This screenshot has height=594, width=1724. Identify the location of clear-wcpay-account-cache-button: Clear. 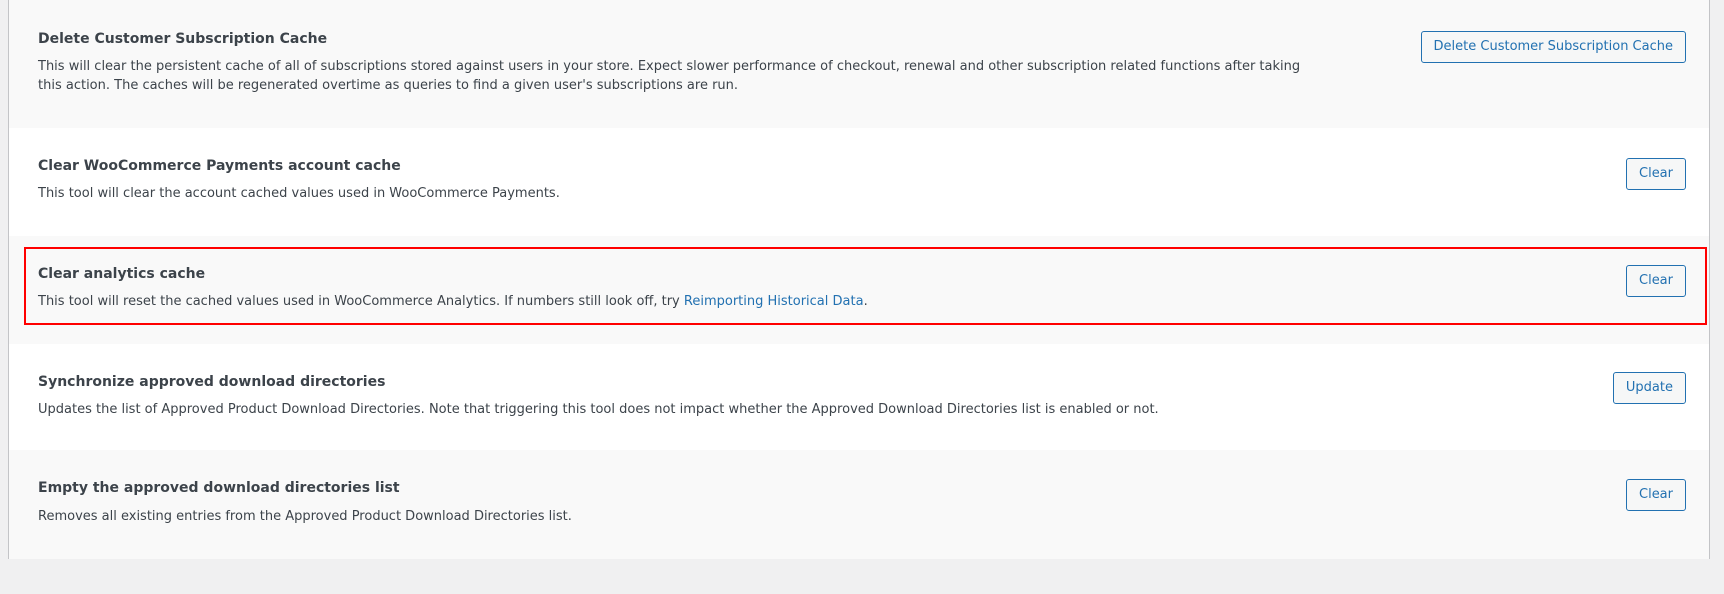
(1656, 174).